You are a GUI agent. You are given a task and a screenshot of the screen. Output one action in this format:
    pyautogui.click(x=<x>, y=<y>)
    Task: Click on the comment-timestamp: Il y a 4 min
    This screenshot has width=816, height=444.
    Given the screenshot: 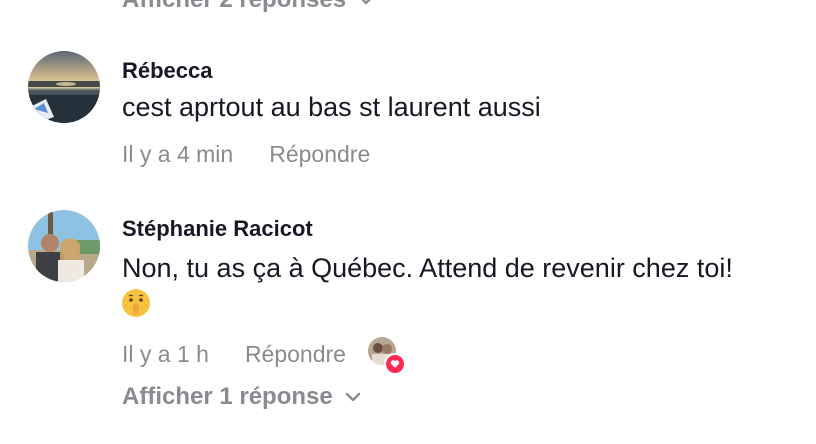 What is the action you would take?
    pyautogui.click(x=178, y=154)
    